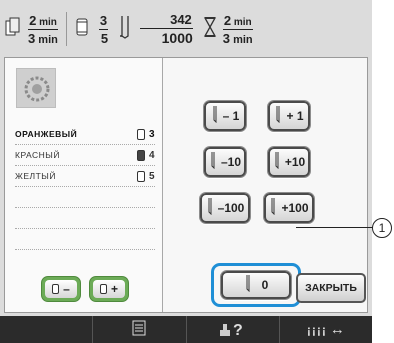  Describe the element at coordinates (231, 162) in the screenshot. I see `button-label: –10` at that location.